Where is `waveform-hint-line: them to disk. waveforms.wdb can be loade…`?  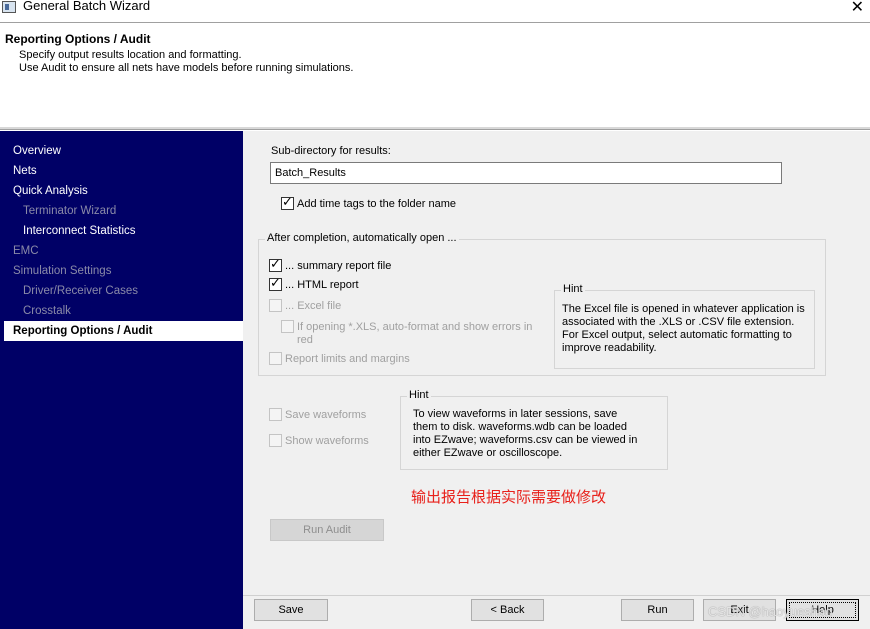
waveform-hint-line: them to disk. waveforms.wdb can be loade… is located at coordinates (520, 427).